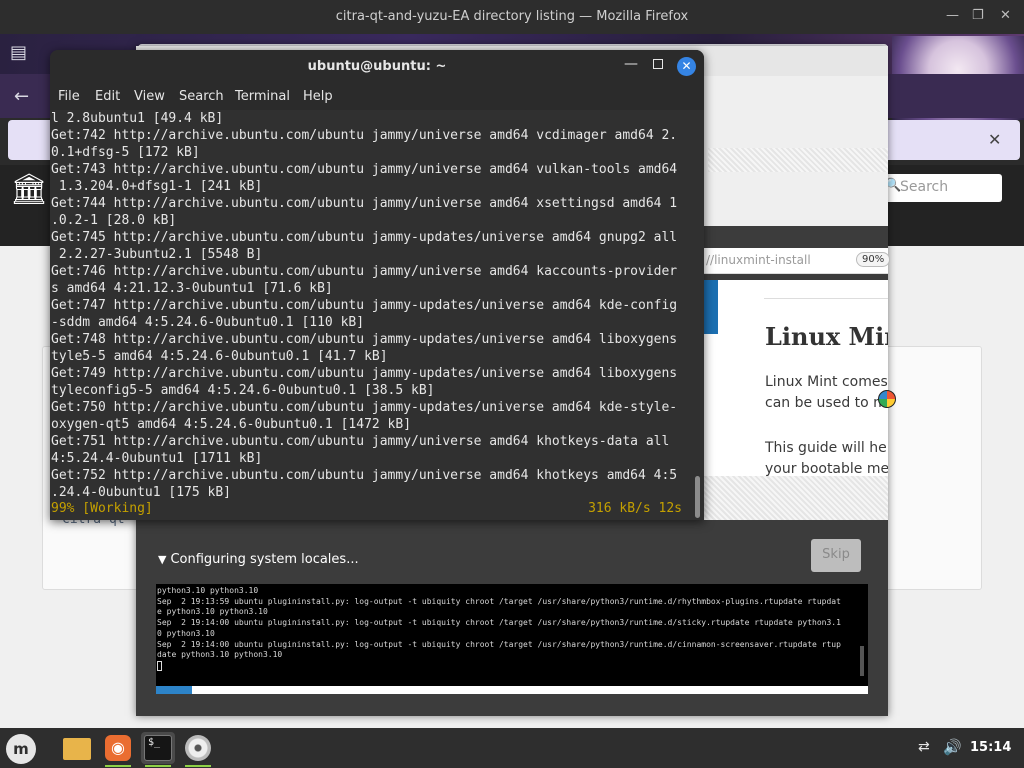 This screenshot has height=768, width=1024. Describe the element at coordinates (994, 139) in the screenshot. I see `notification-close-icon: ✕` at that location.